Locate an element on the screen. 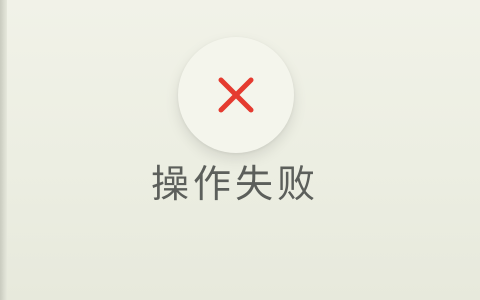  close-icon is located at coordinates (236, 95).